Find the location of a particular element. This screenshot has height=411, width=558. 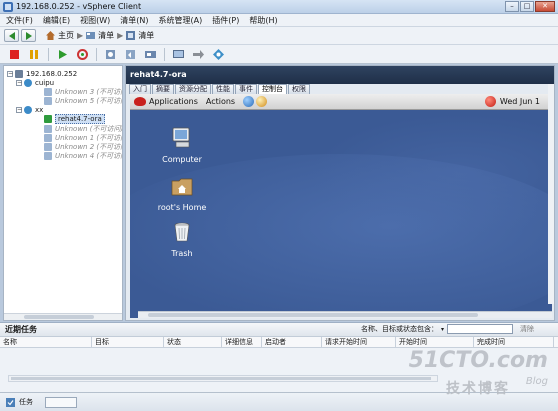

tree-node-label: Unknown 4 (不可访问) is located at coordinates (89, 155).